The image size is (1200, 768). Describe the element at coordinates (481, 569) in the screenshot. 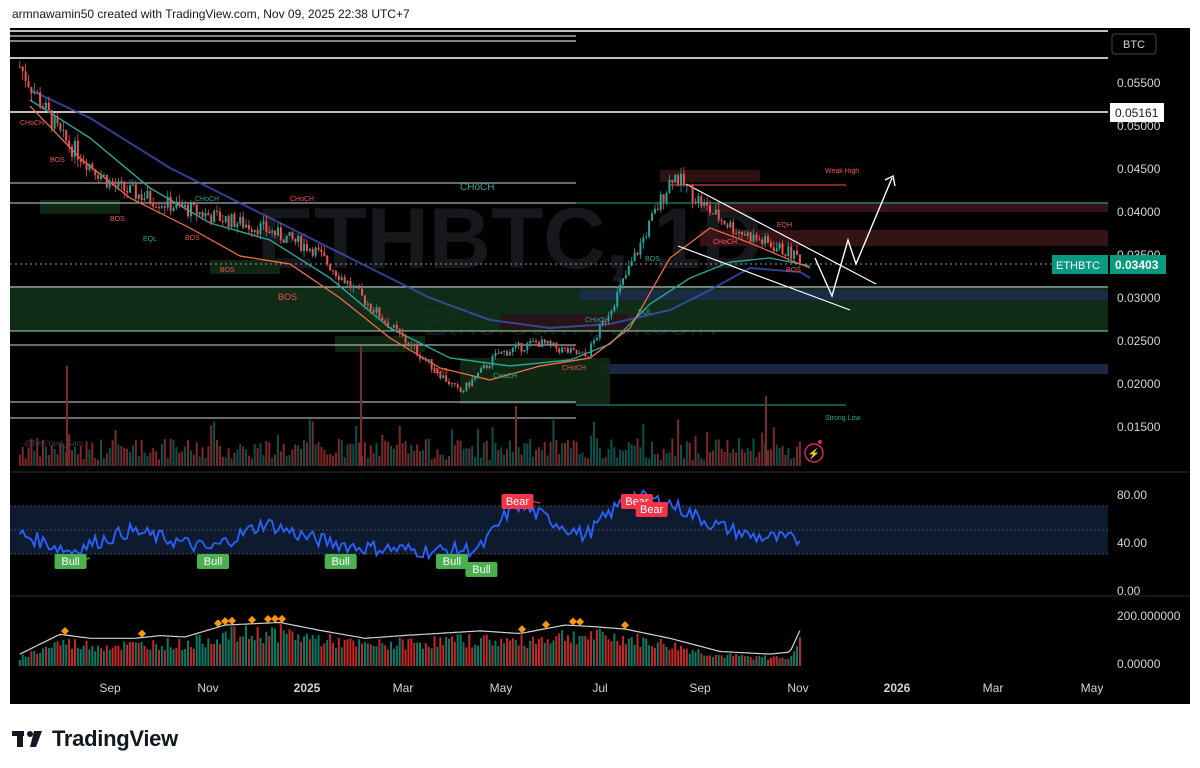

I see `bull-signal-badge: Bull` at that location.